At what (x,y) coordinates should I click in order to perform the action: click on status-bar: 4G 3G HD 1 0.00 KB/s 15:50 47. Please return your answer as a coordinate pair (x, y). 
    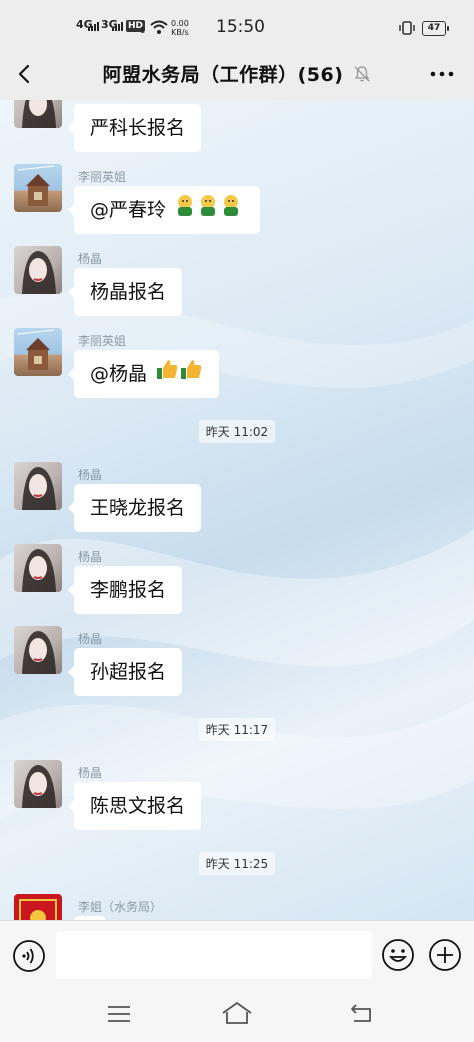
    Looking at the image, I should click on (237, 24).